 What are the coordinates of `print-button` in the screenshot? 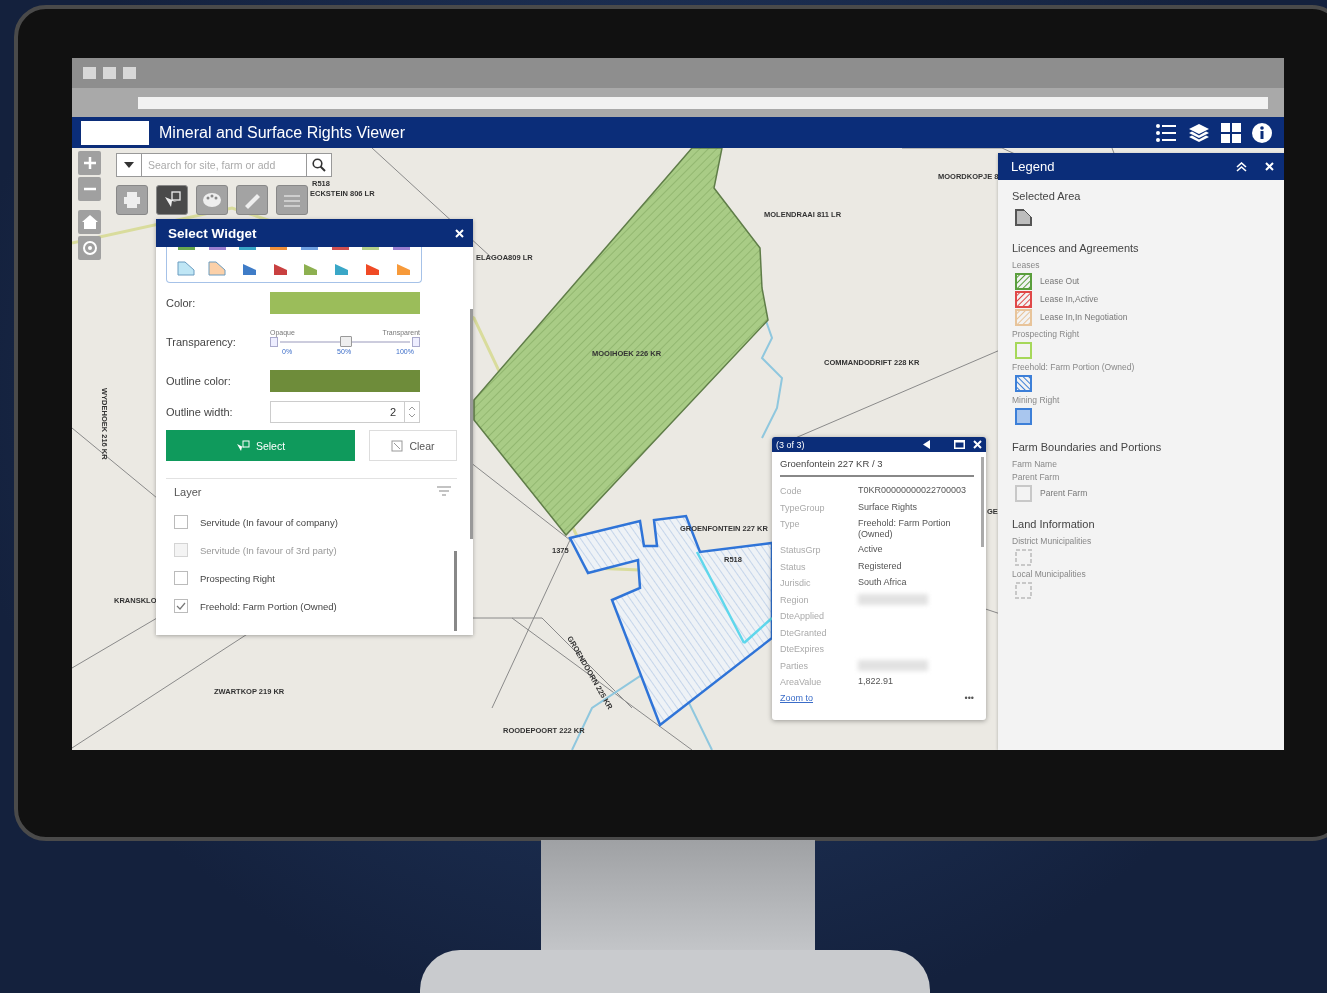 It's located at (132, 200).